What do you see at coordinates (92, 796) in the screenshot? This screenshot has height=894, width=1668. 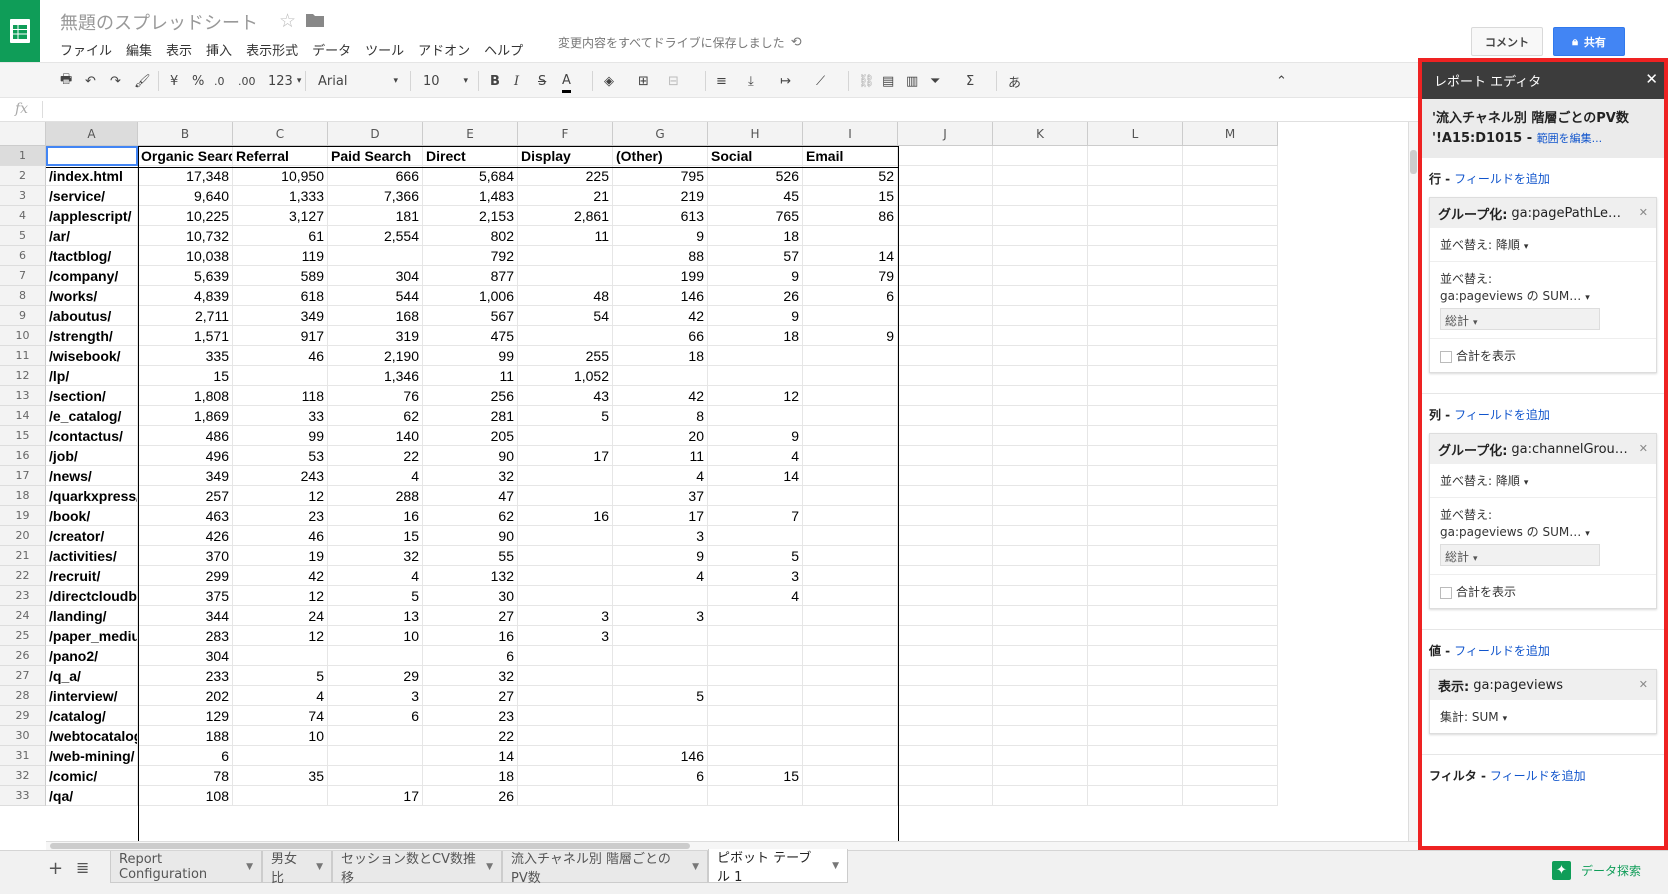 I see `pivot-row-label-cell: /qa/` at bounding box center [92, 796].